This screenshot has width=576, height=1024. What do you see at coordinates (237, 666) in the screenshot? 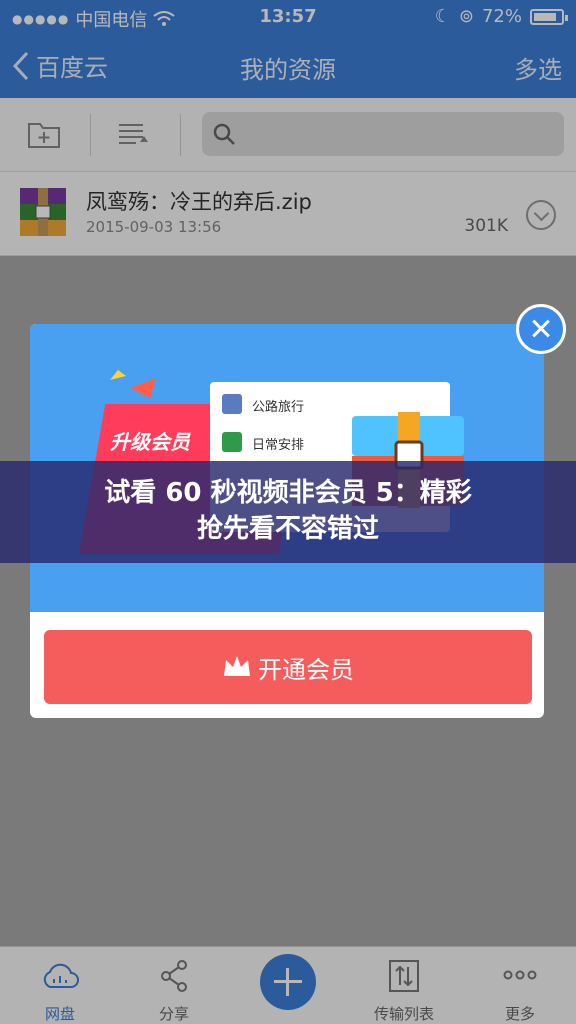
I see `crown-icon` at bounding box center [237, 666].